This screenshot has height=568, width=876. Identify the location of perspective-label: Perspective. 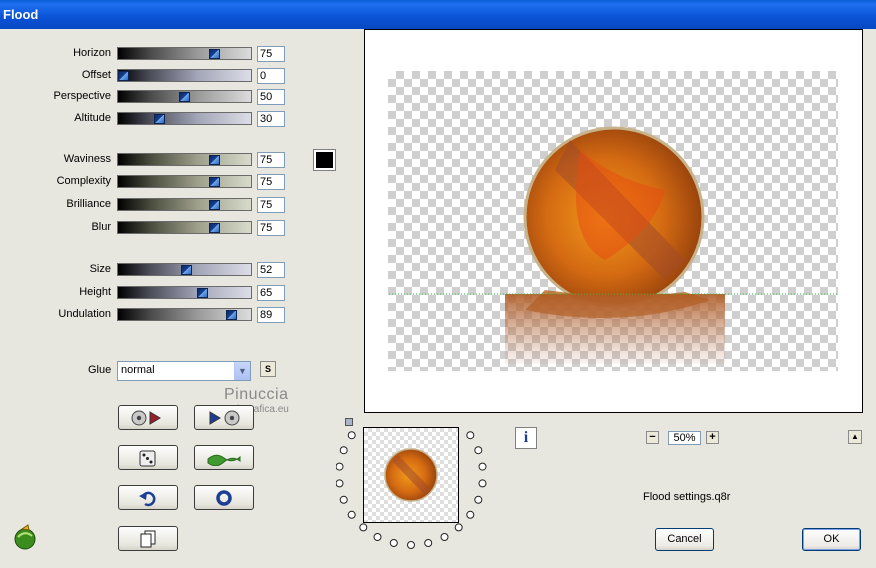
(82, 96).